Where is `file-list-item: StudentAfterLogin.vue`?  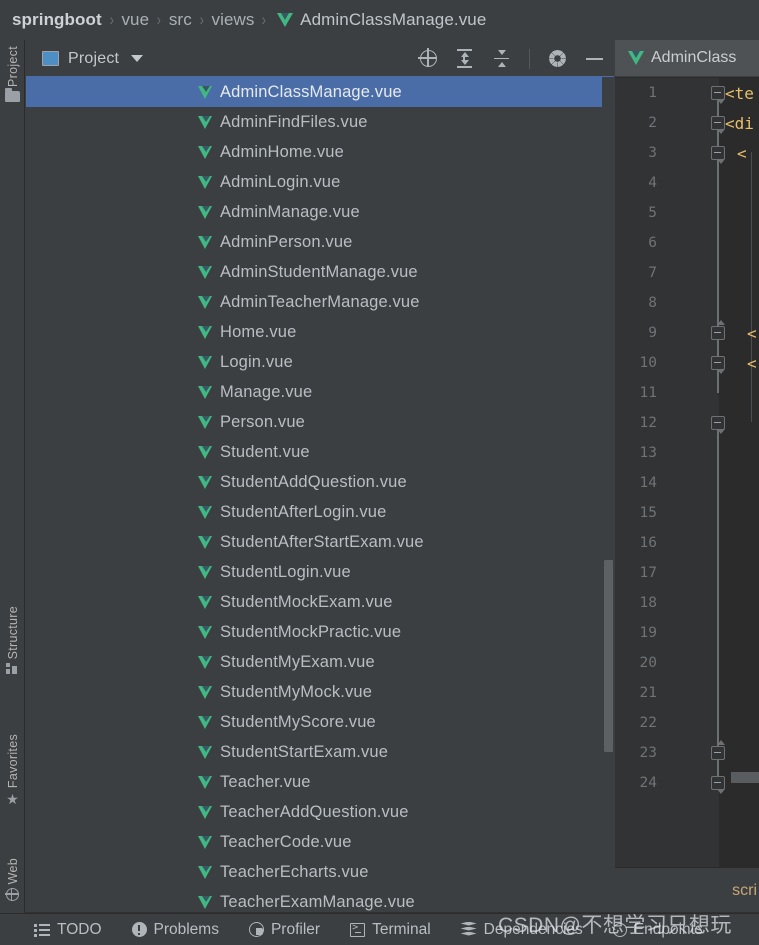
file-list-item: StudentAfterLogin.vue is located at coordinates (320, 512).